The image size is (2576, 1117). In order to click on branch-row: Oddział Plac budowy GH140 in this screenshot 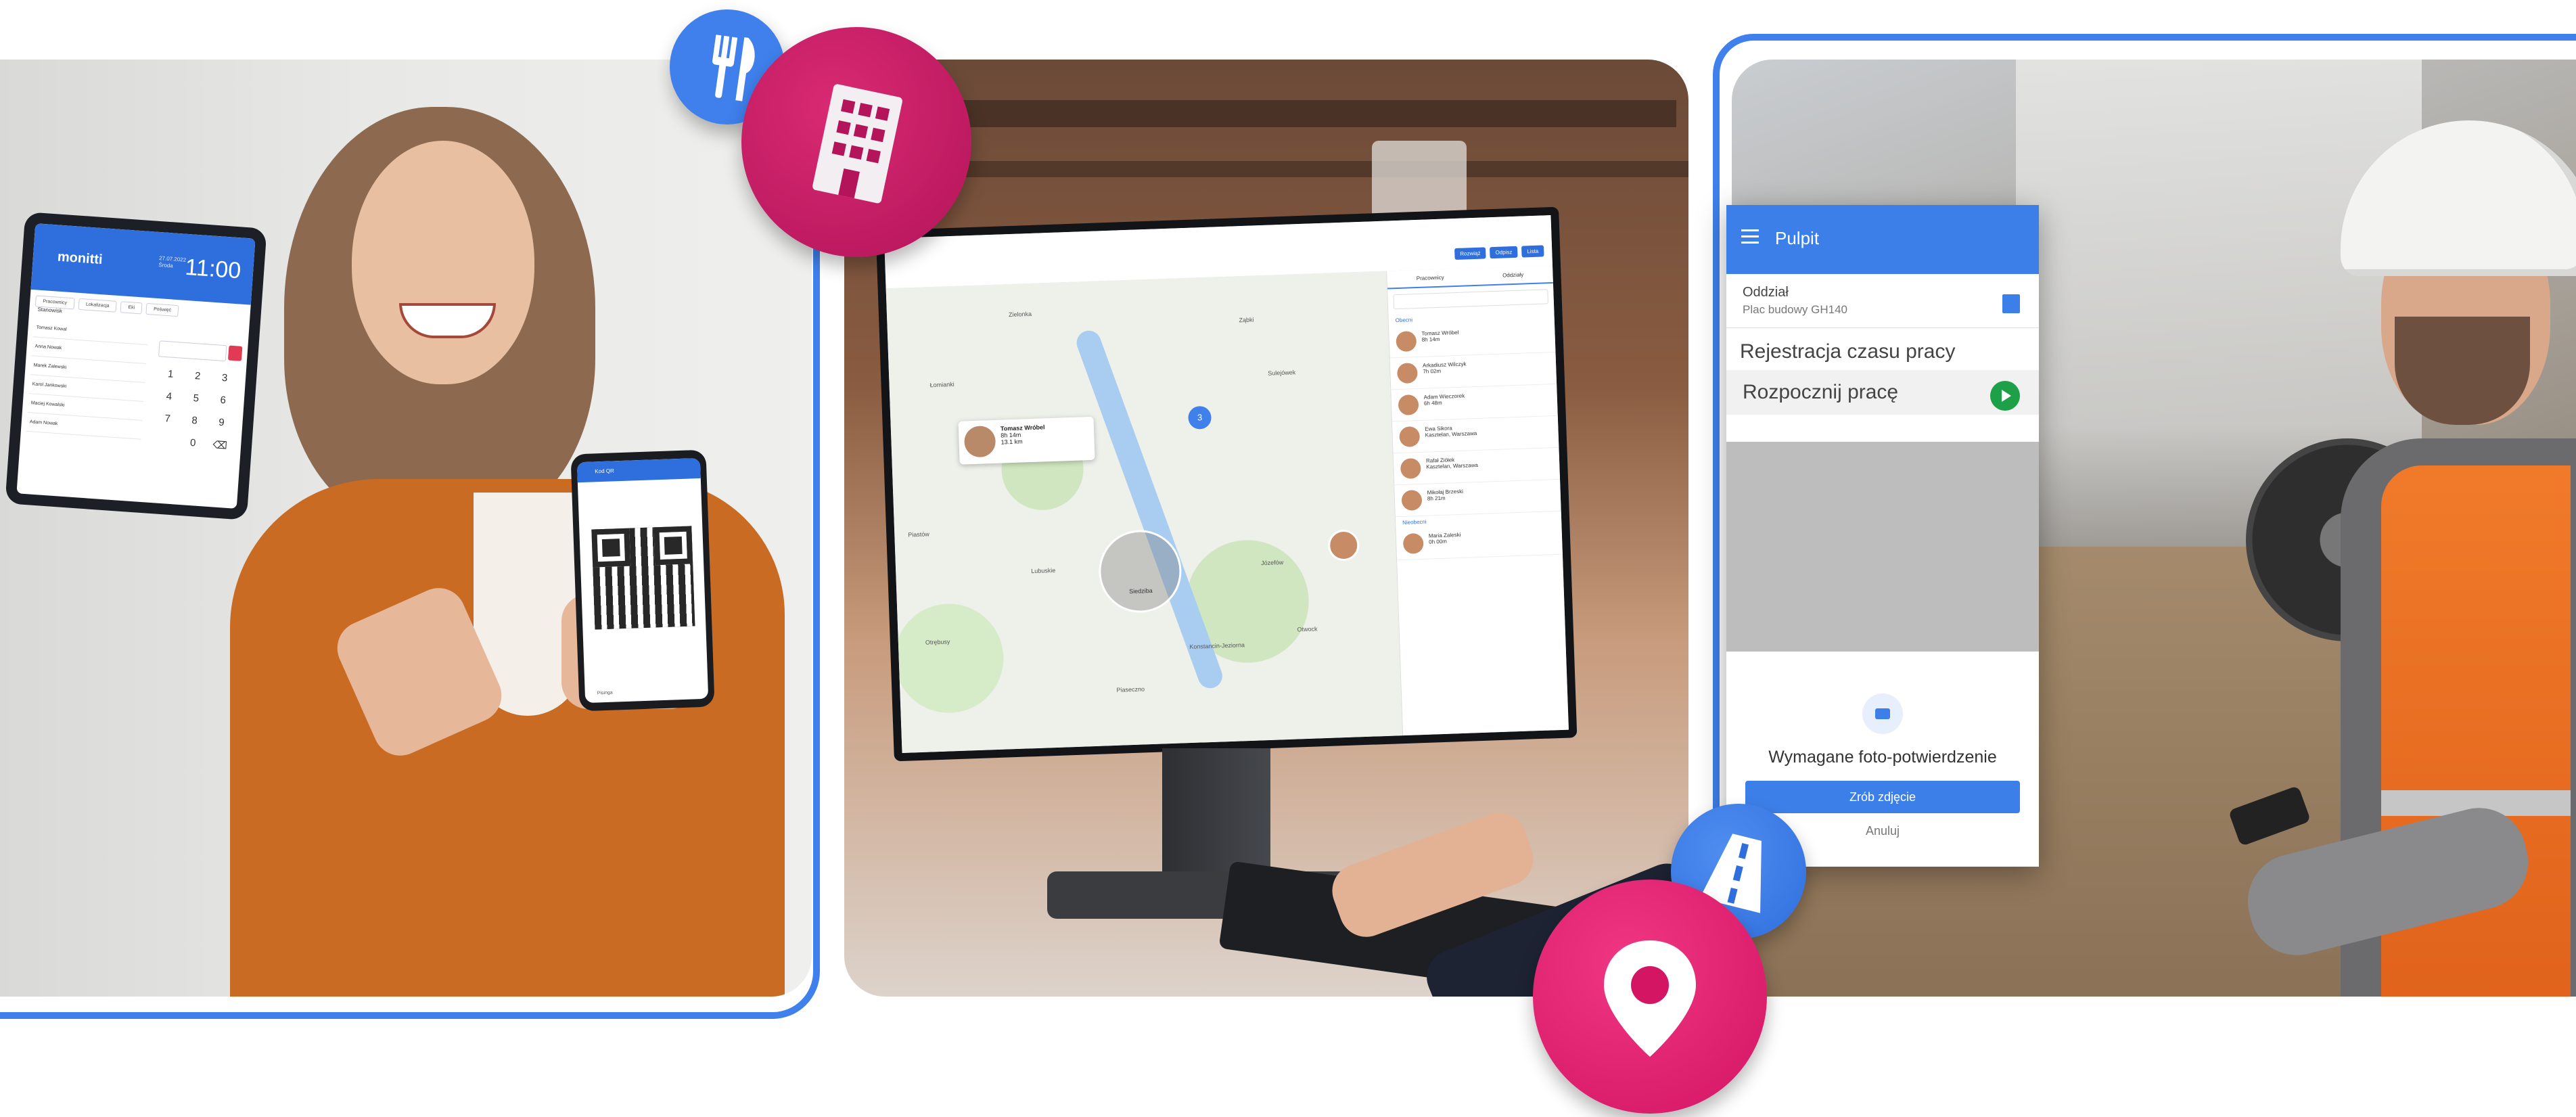, I will do `click(1882, 301)`.